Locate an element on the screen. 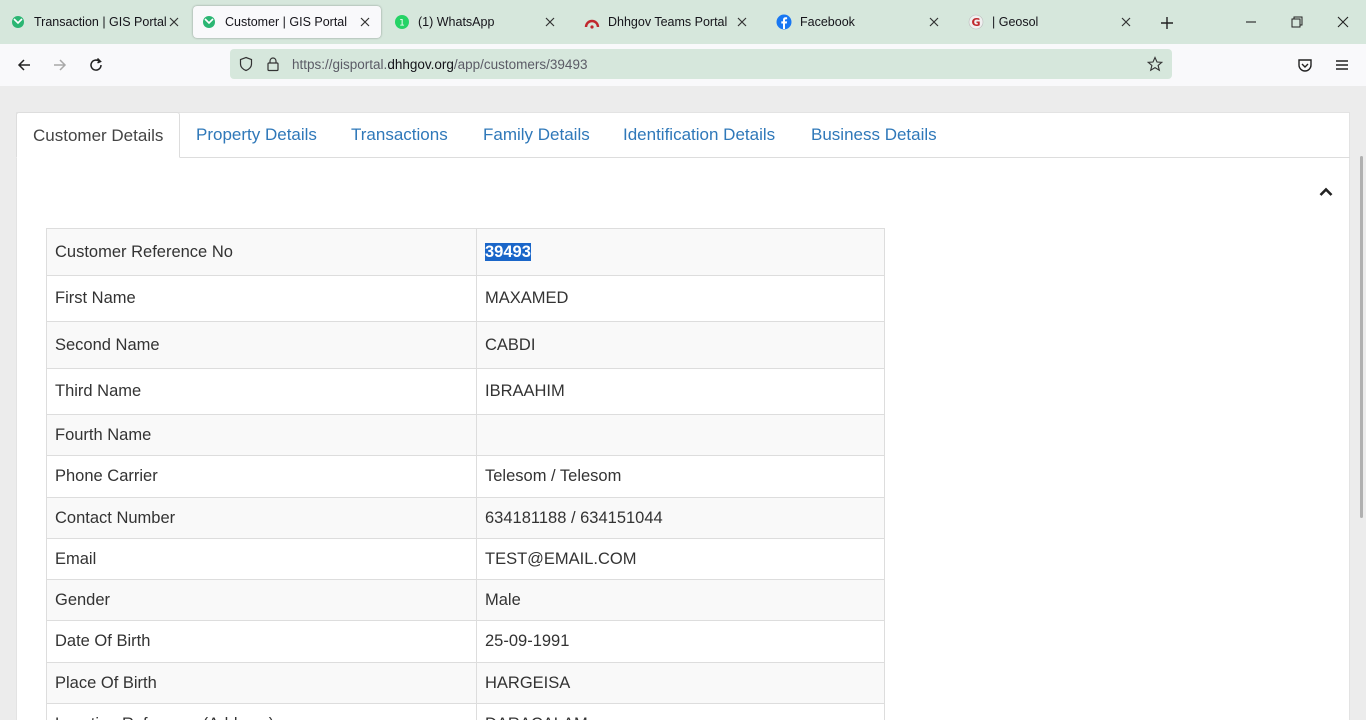 This screenshot has height=720, width=1366. browser-tab-geosol: G | Geosol is located at coordinates (1051, 22).